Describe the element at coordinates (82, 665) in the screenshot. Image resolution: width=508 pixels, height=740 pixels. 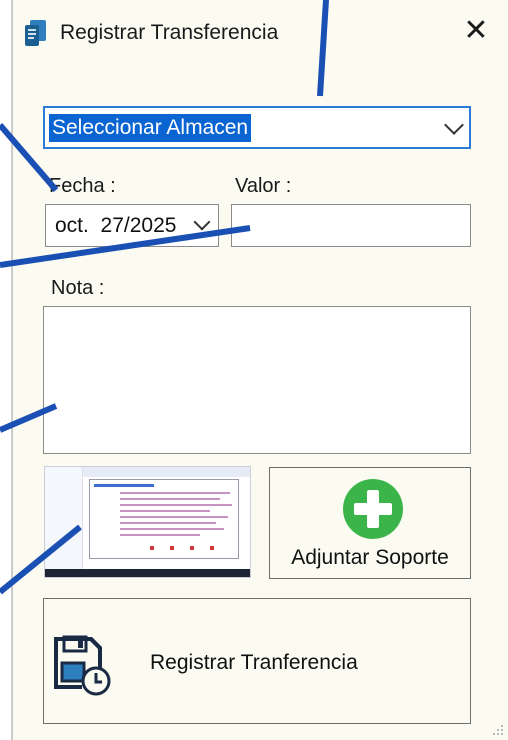
I see `save-clock-icon` at that location.